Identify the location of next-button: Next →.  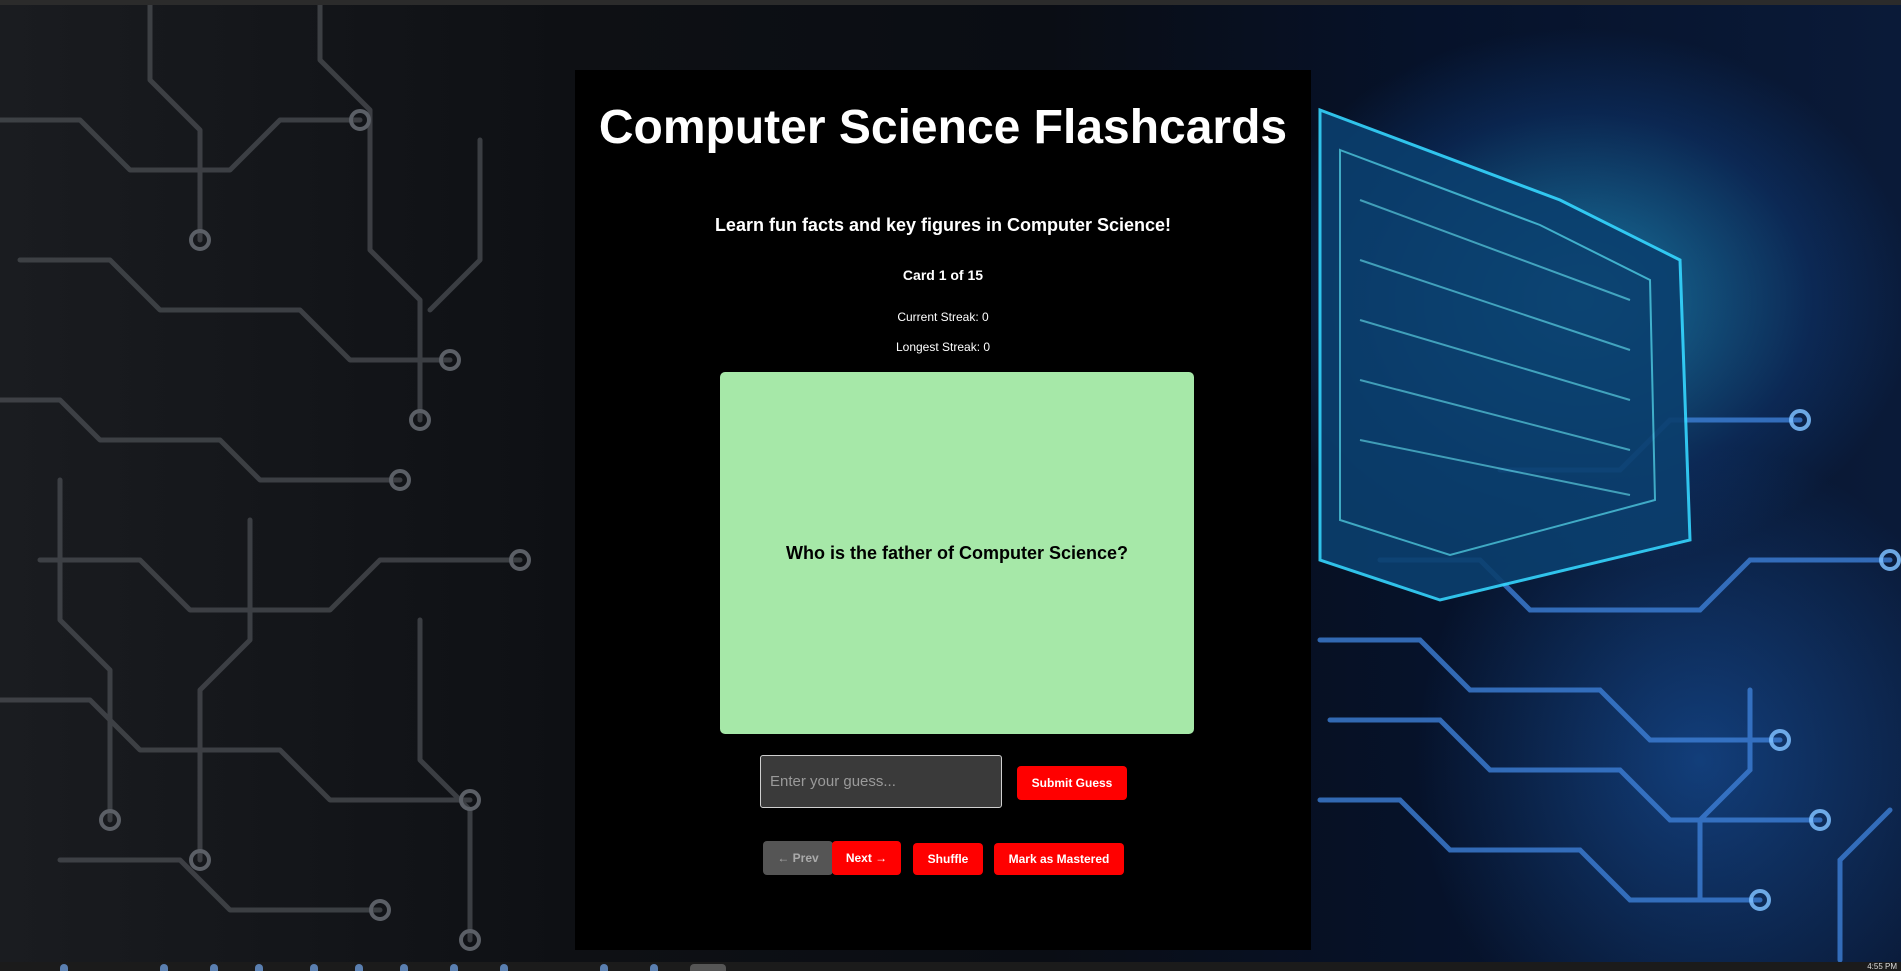
(866, 858).